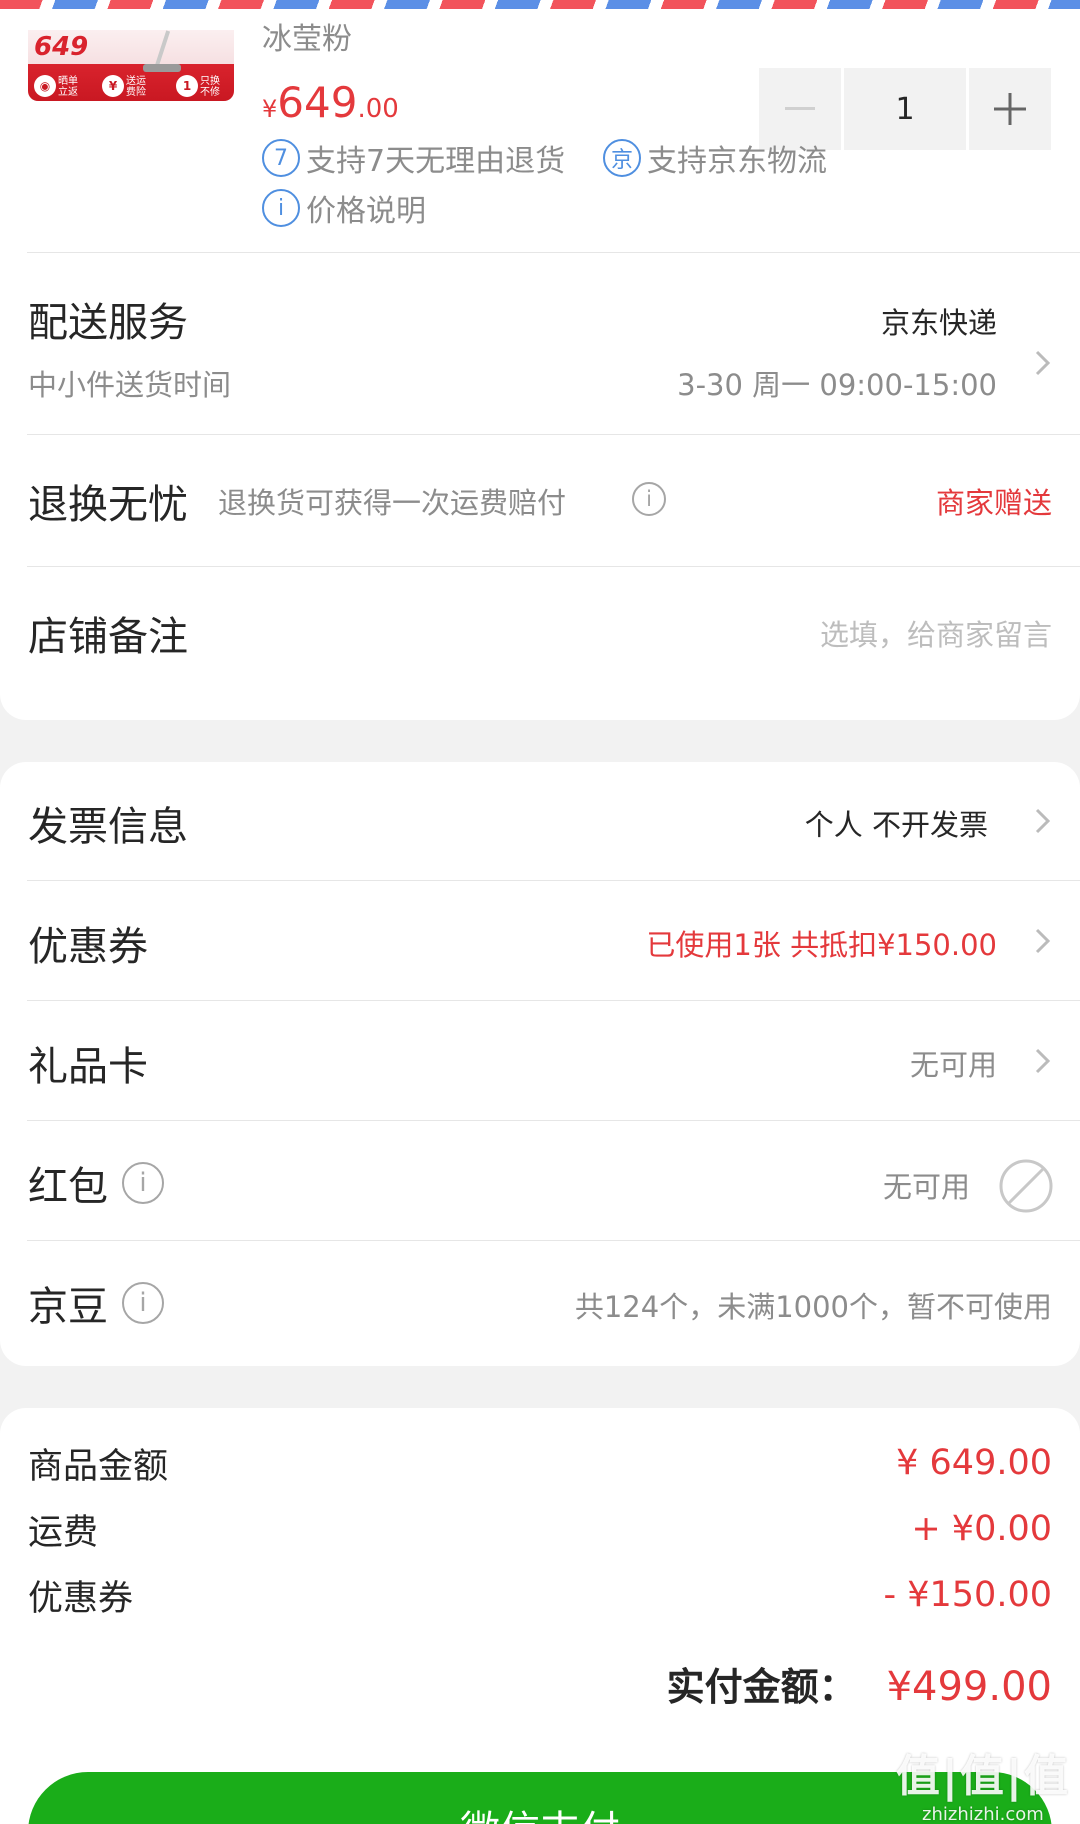  Describe the element at coordinates (45, 86) in the screenshot. I see `review-badge-icon: ◉` at that location.